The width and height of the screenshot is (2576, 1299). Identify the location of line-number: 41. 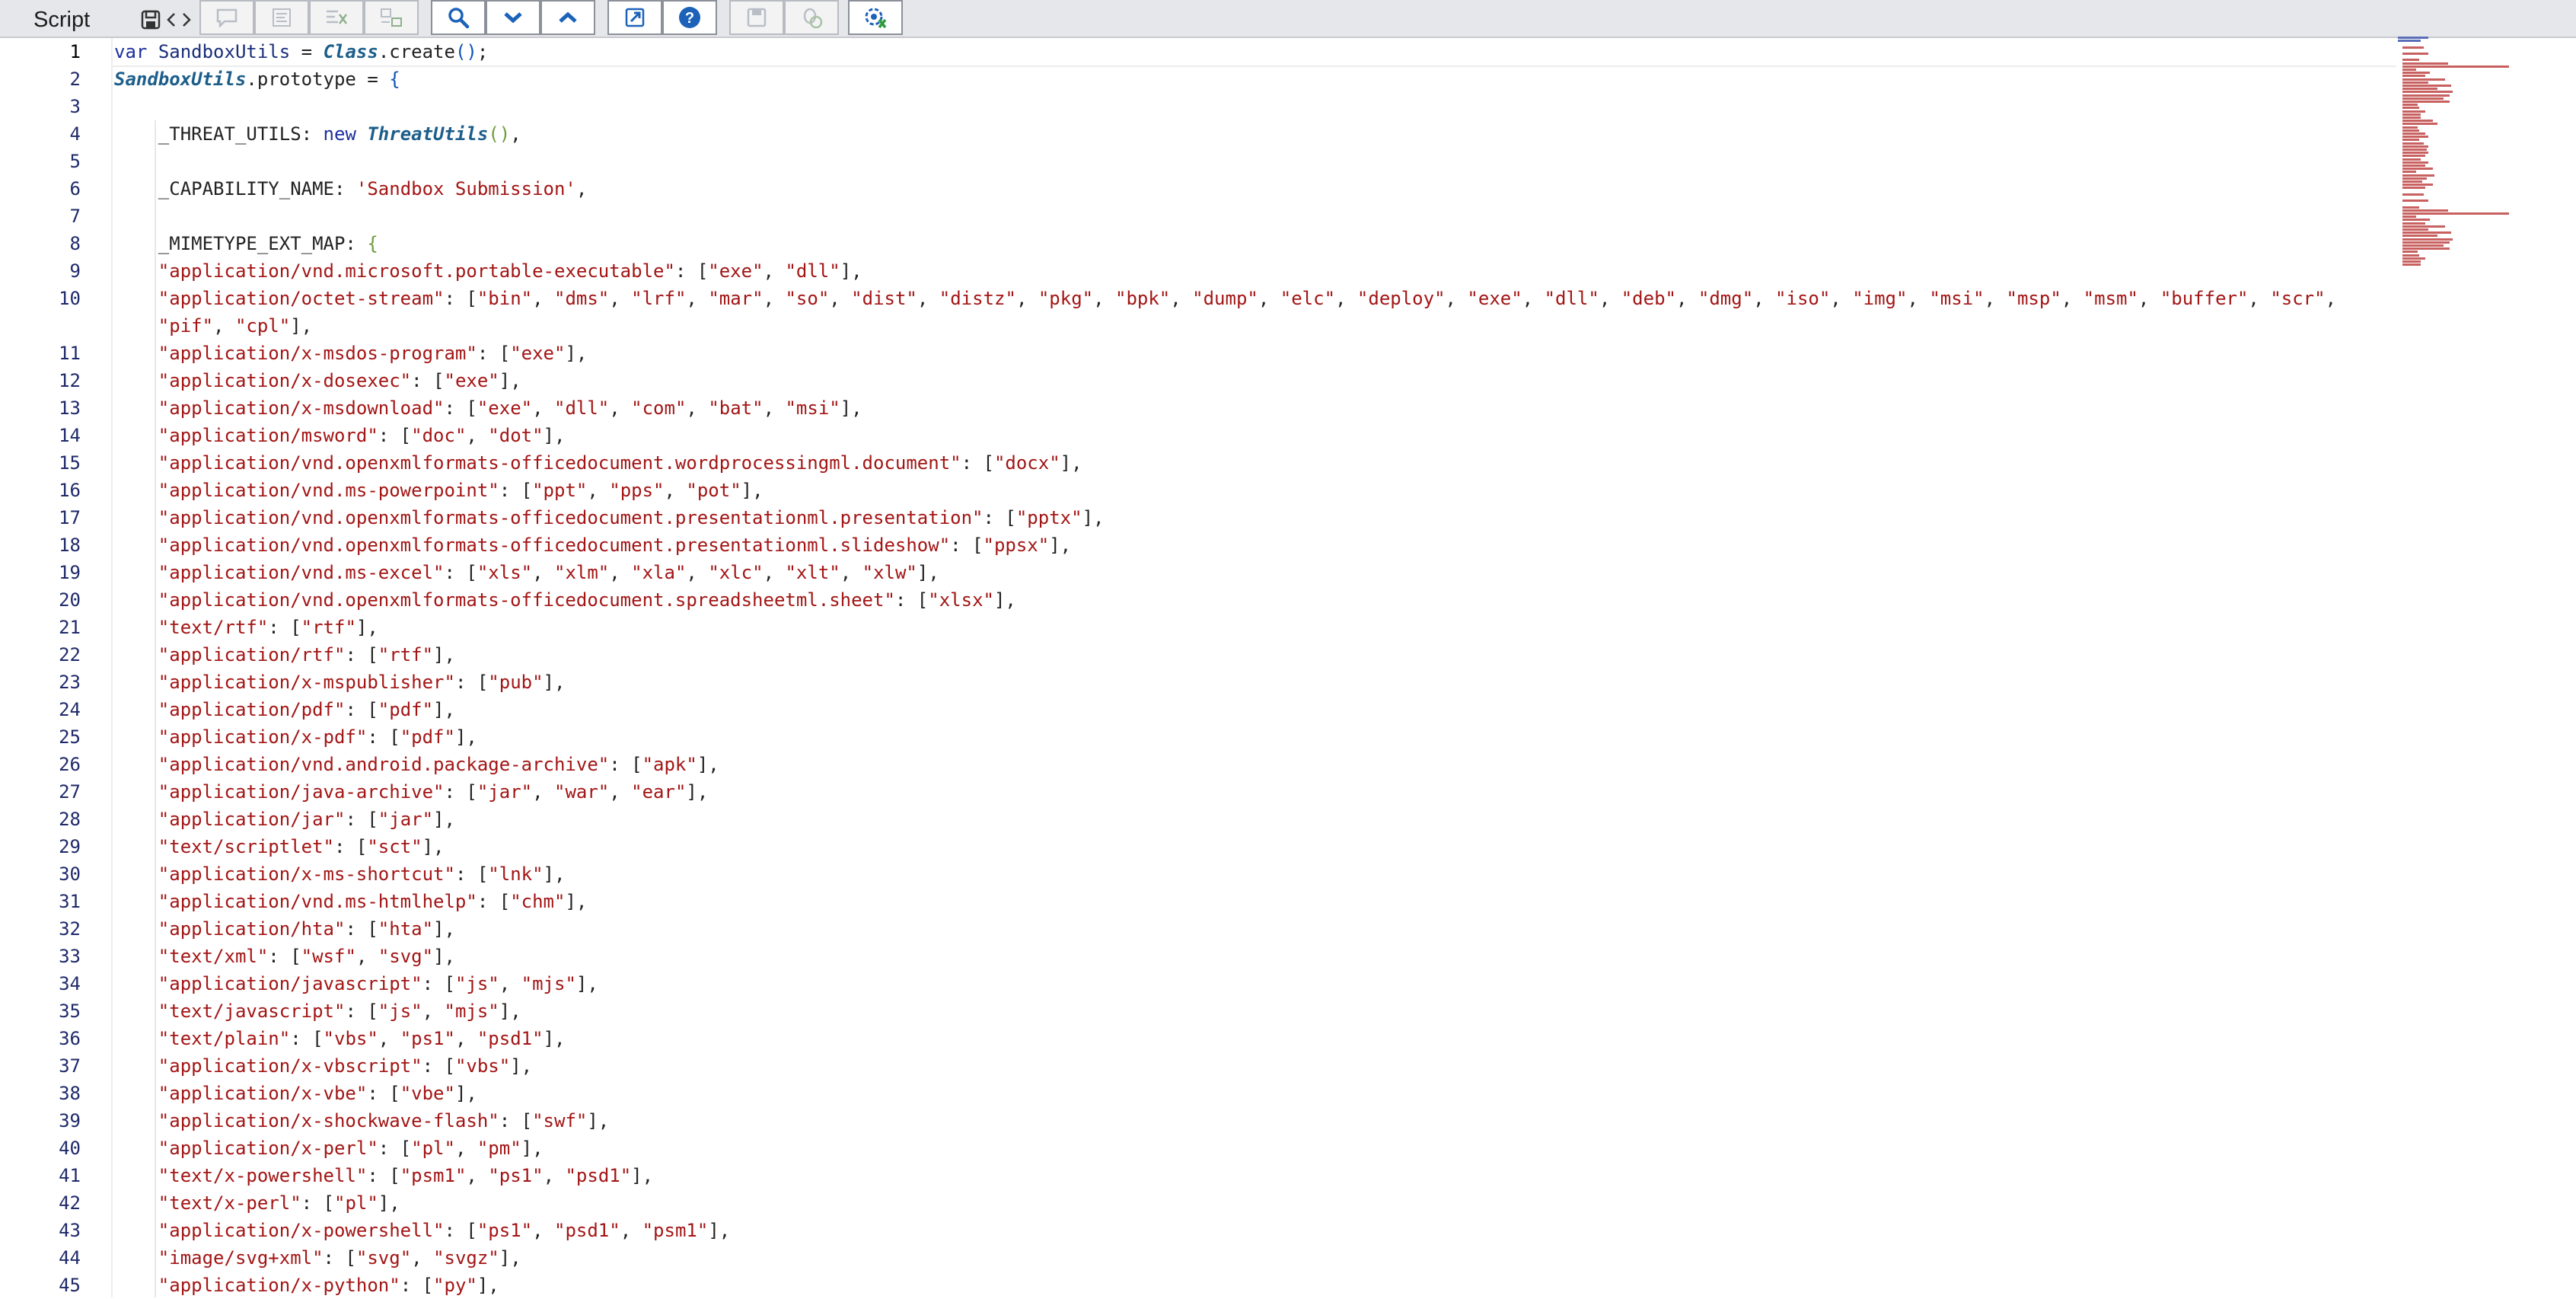
(70, 1175).